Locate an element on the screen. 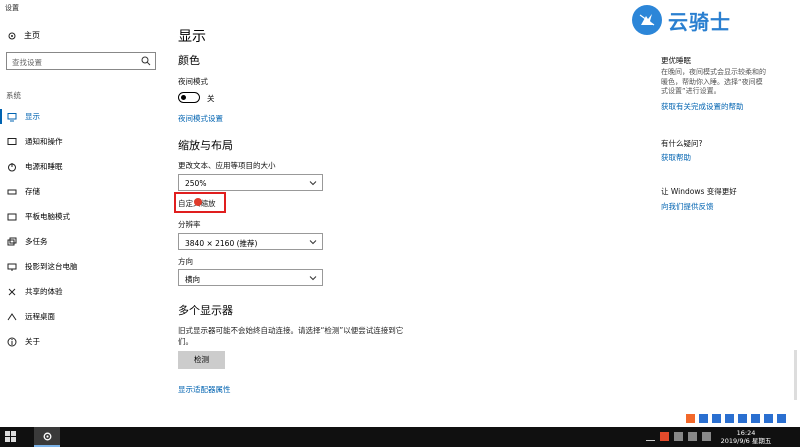  taskbar: 16:24 2019/9/6 星期五 is located at coordinates (400, 437).